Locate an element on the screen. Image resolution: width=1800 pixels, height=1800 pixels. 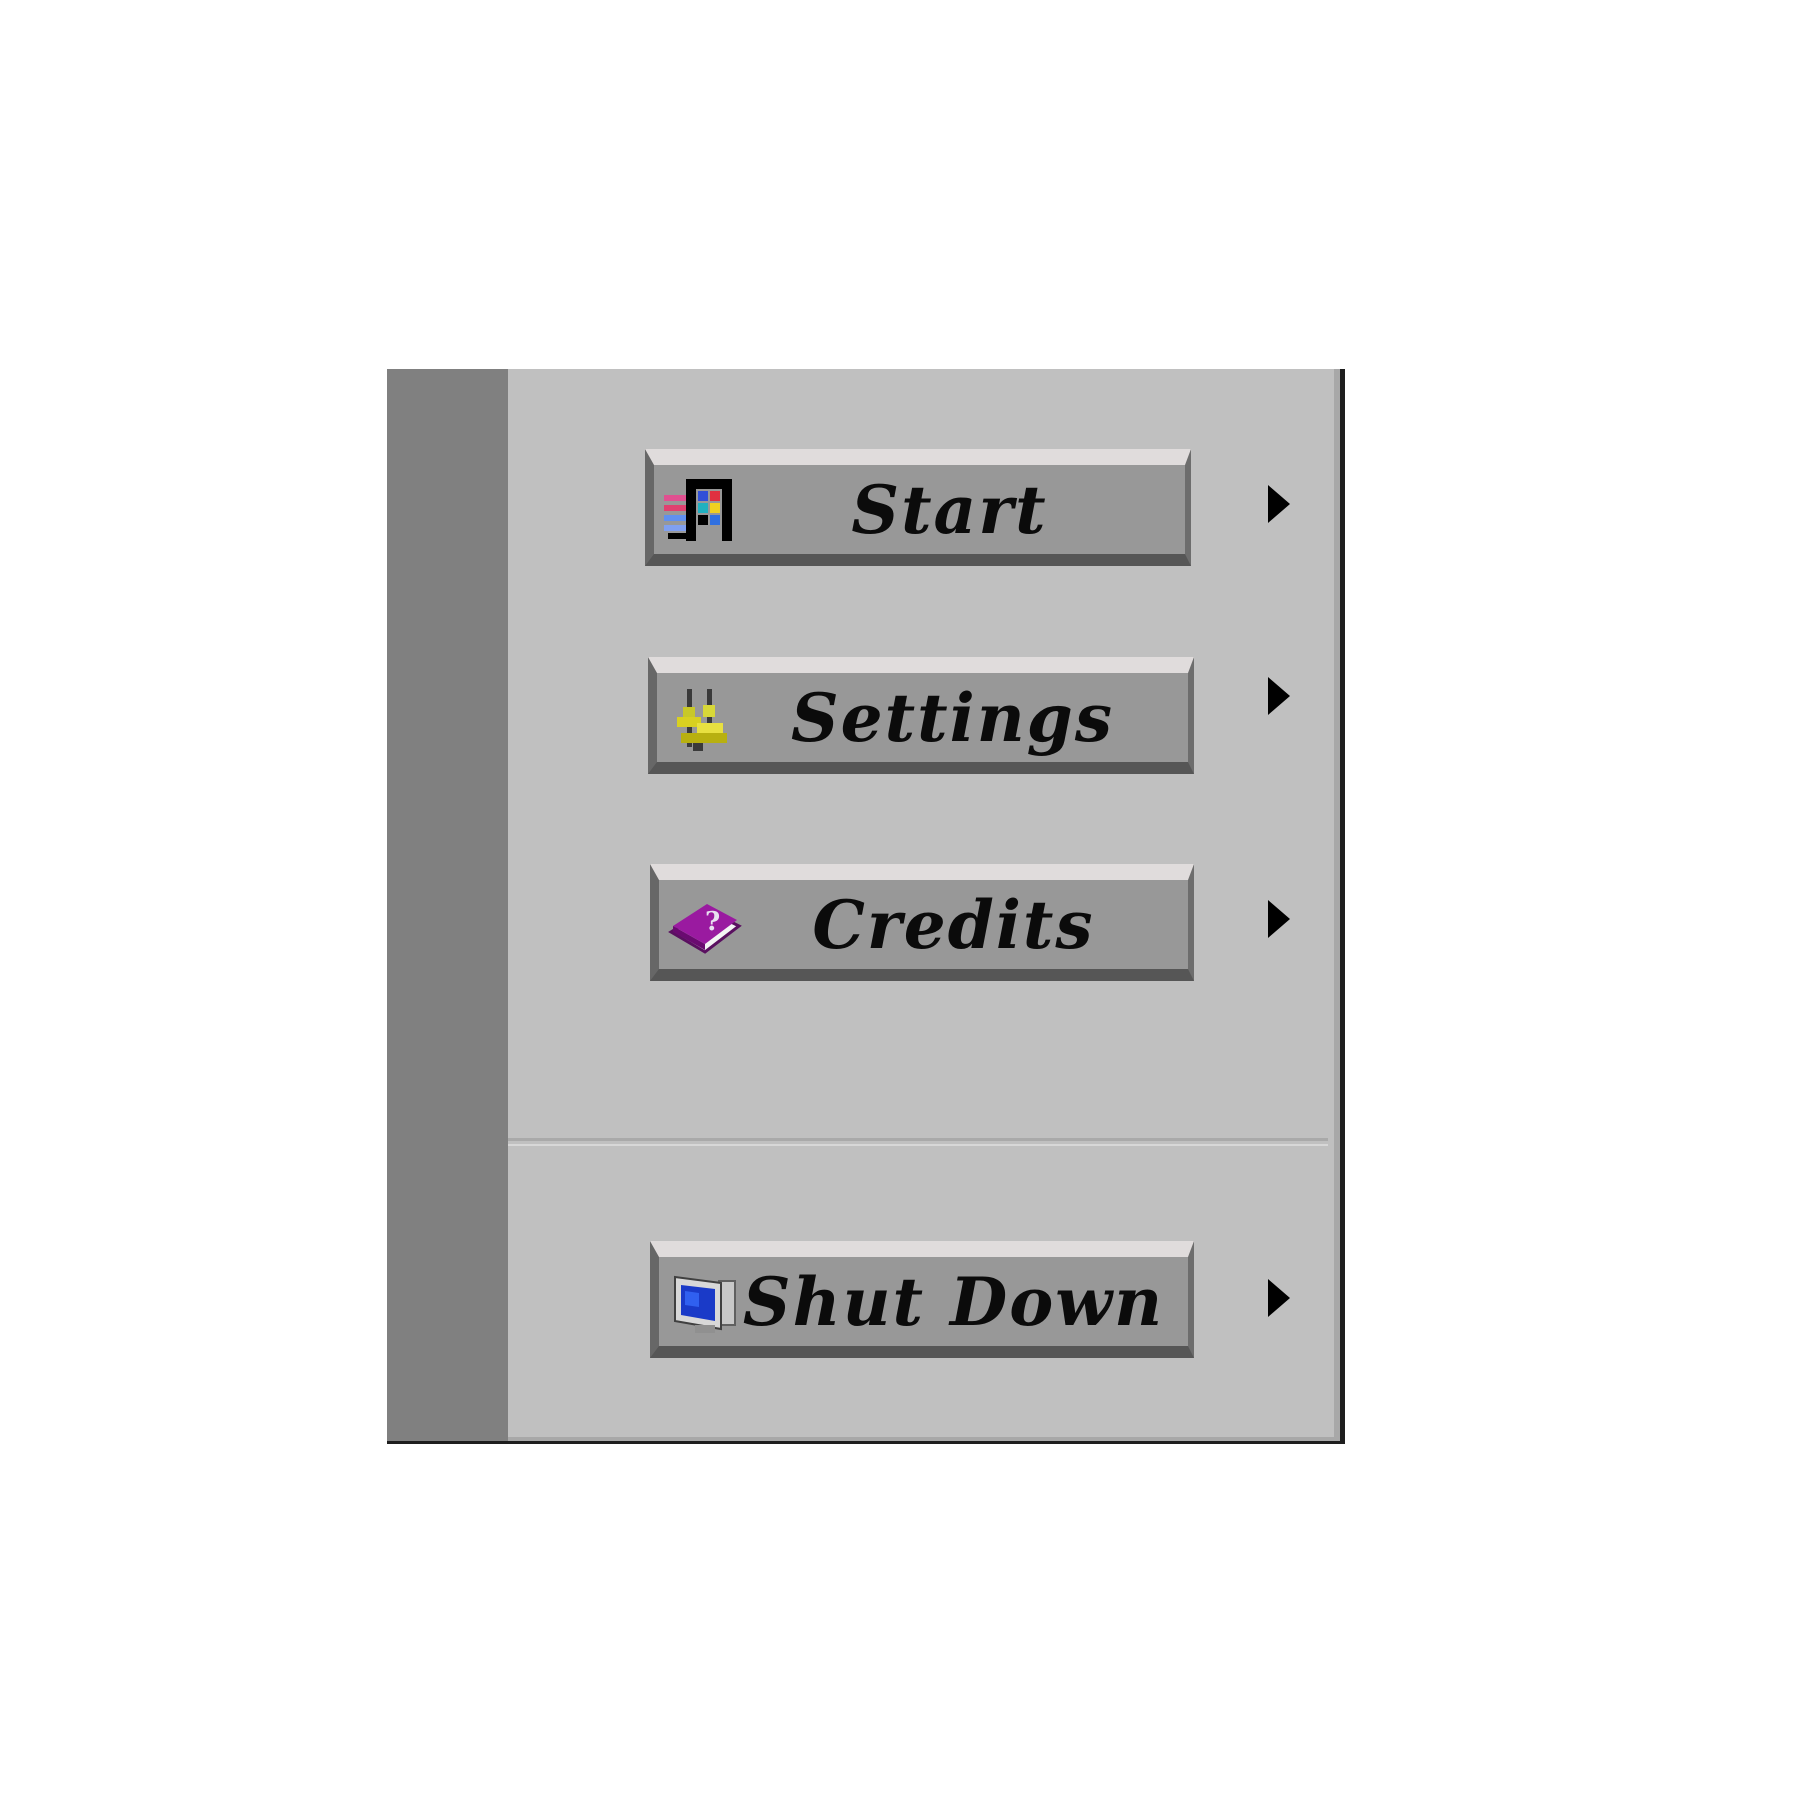
menu-item-shut-down: Shut Down is located at coordinates (922, 1299).